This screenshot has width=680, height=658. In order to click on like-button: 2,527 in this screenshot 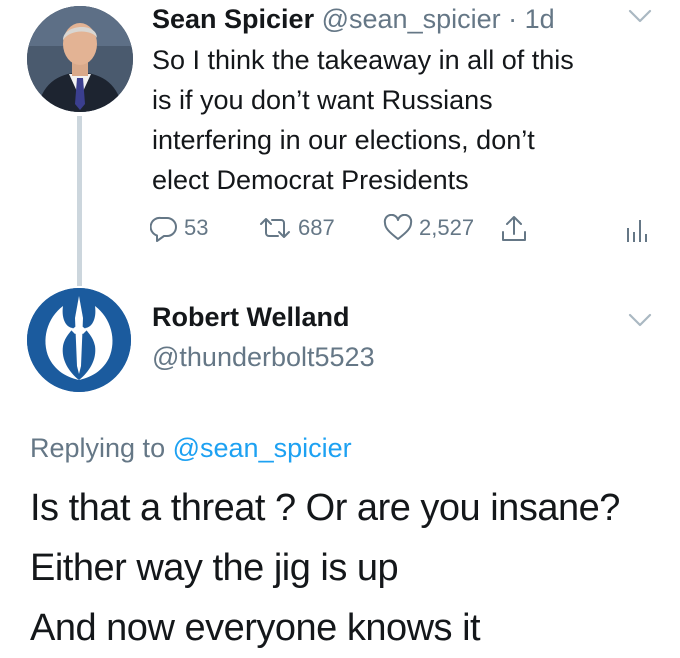, I will do `click(428, 228)`.